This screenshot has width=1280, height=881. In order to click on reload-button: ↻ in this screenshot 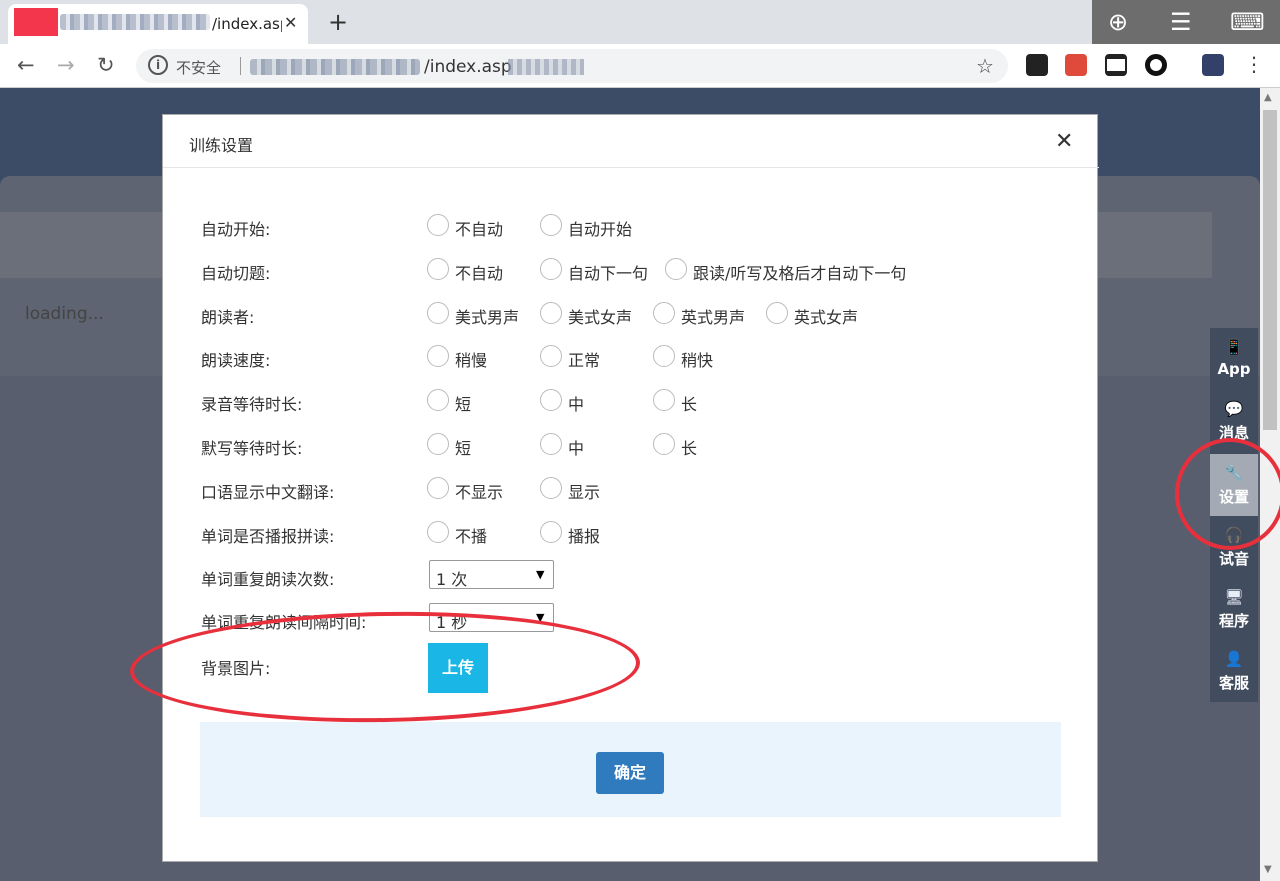, I will do `click(106, 65)`.